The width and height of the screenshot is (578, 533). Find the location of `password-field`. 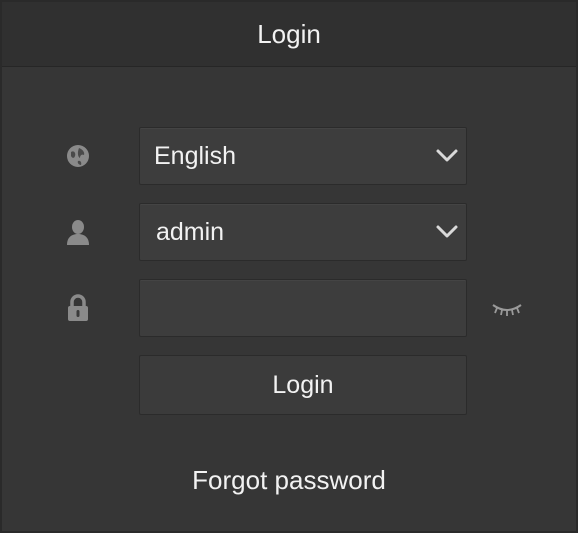

password-field is located at coordinates (303, 308).